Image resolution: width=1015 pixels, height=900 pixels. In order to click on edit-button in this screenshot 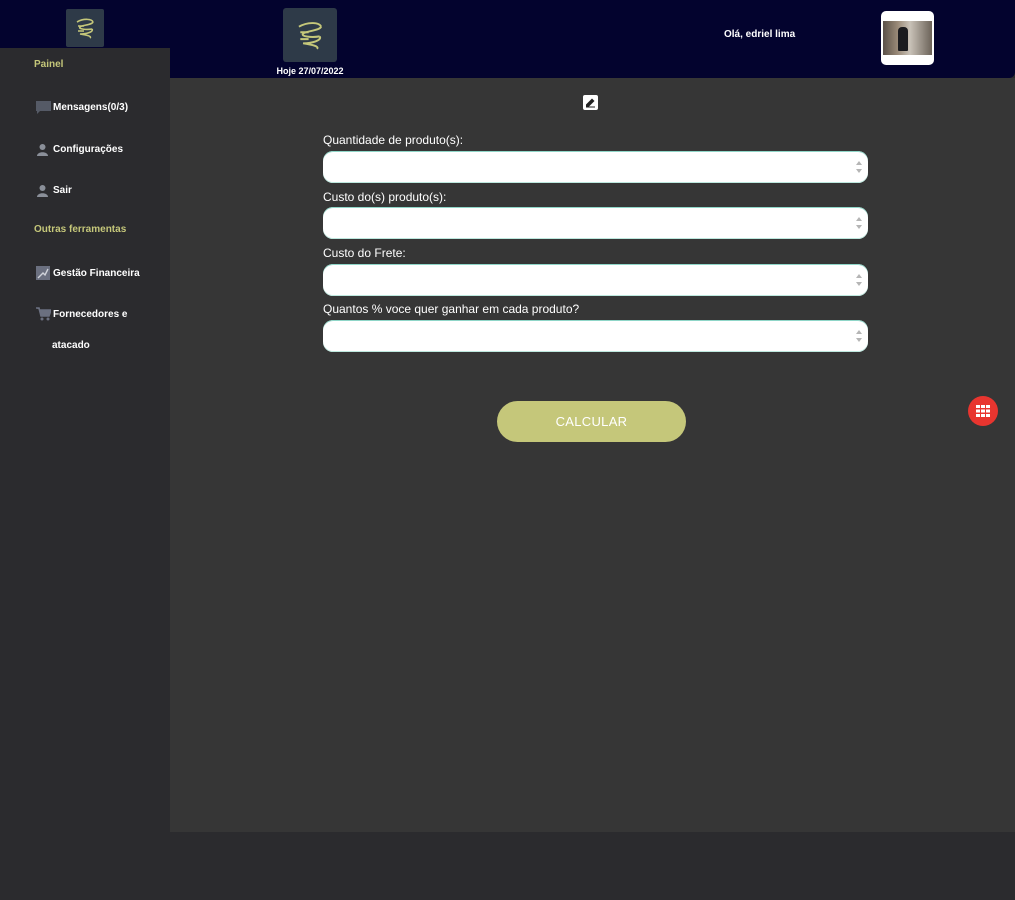, I will do `click(590, 102)`.